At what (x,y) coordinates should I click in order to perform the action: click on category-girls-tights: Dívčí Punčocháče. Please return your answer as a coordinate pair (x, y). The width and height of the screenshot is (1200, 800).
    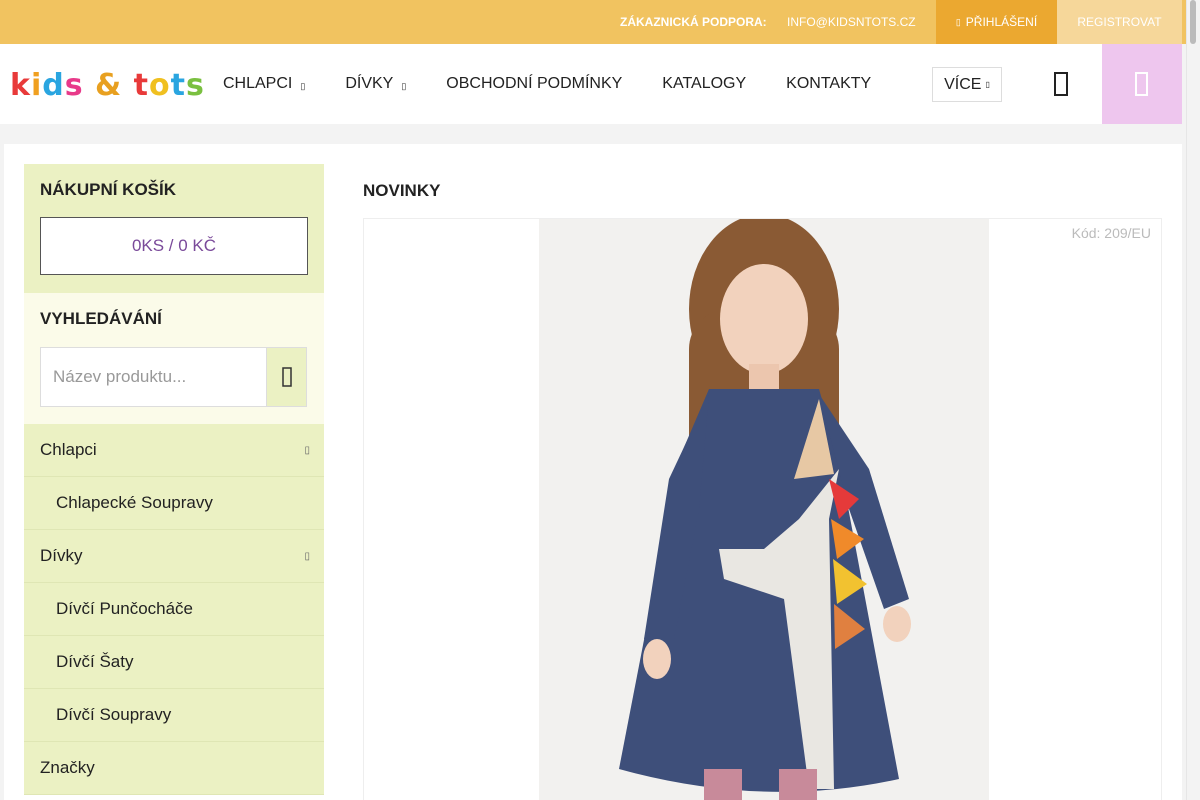
    Looking at the image, I should click on (174, 609).